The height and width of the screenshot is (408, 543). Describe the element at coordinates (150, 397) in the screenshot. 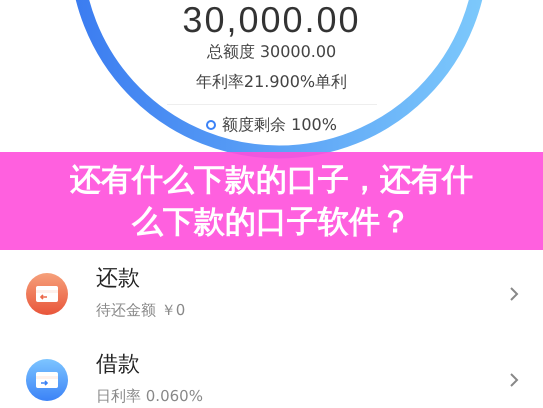

I see `action-subtitle: 日利率 0.060%` at that location.